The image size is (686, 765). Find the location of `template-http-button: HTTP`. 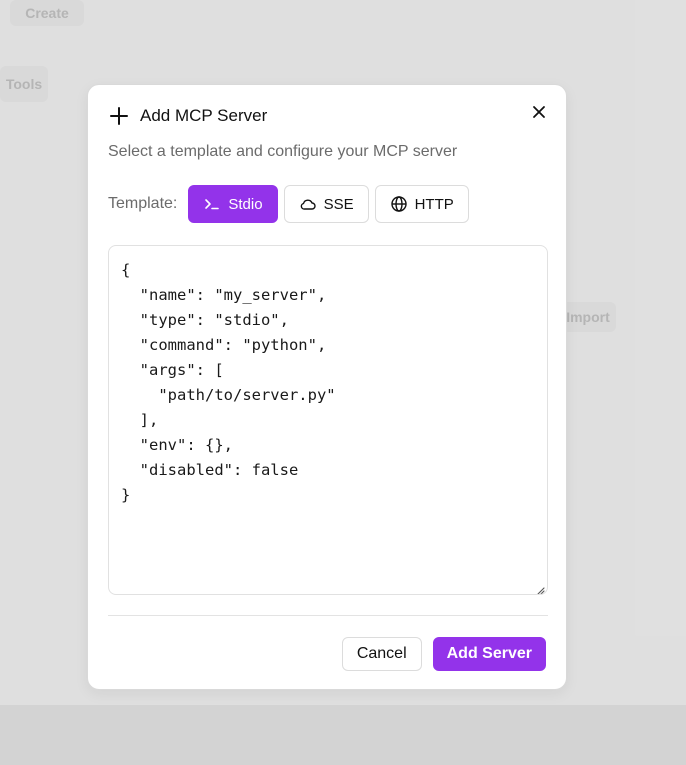

template-http-button: HTTP is located at coordinates (421, 204).